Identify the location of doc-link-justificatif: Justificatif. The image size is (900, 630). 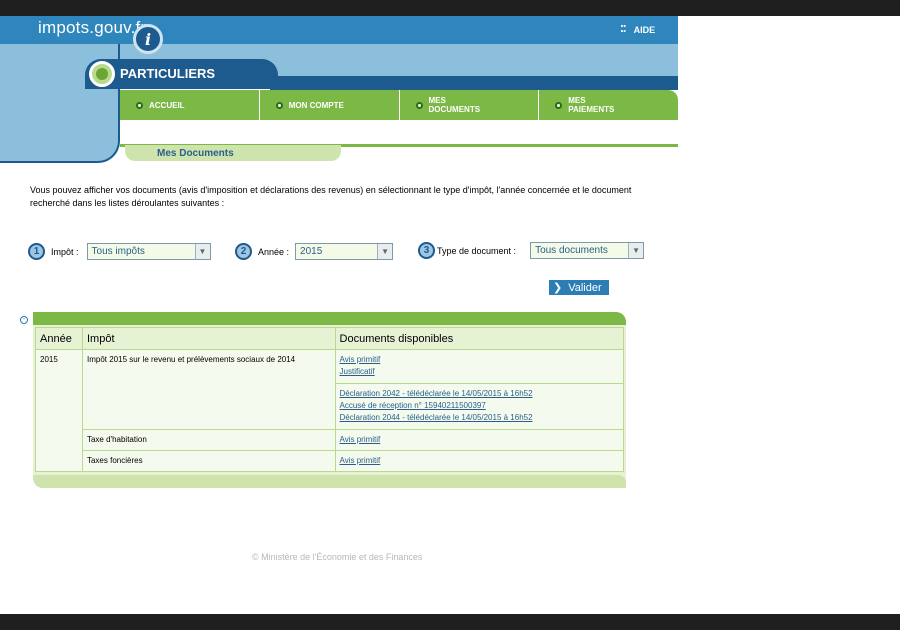
(479, 372).